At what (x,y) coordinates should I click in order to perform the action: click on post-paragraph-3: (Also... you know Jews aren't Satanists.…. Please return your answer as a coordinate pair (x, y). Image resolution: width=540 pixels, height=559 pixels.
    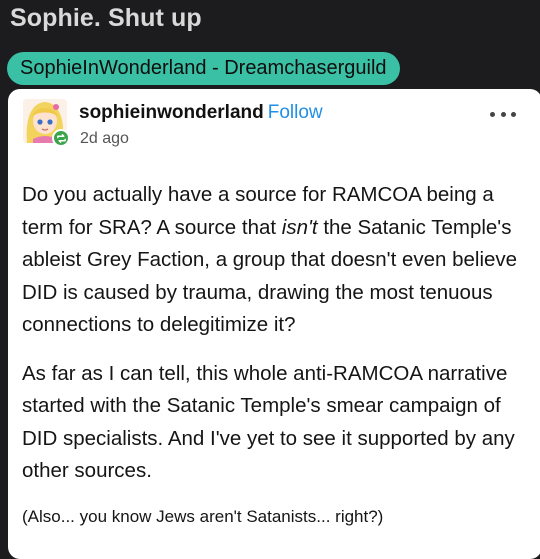
    Looking at the image, I should click on (203, 516).